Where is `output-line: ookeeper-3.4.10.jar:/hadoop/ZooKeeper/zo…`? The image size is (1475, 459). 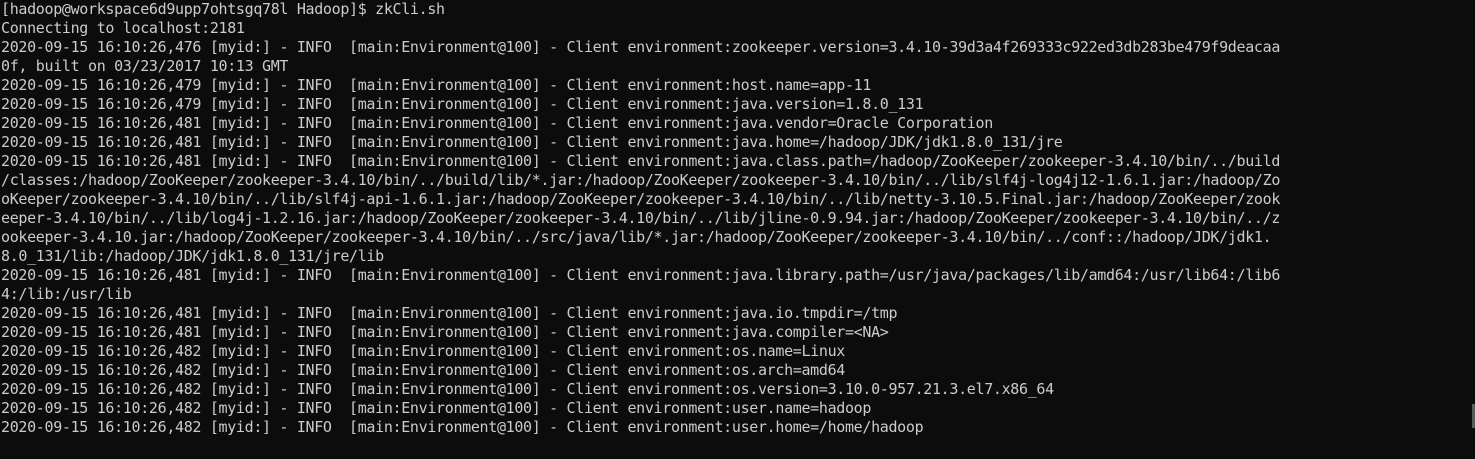
output-line: ookeeper-3.4.10.jar:/hadoop/ZooKeeper/zo… is located at coordinates (636, 237).